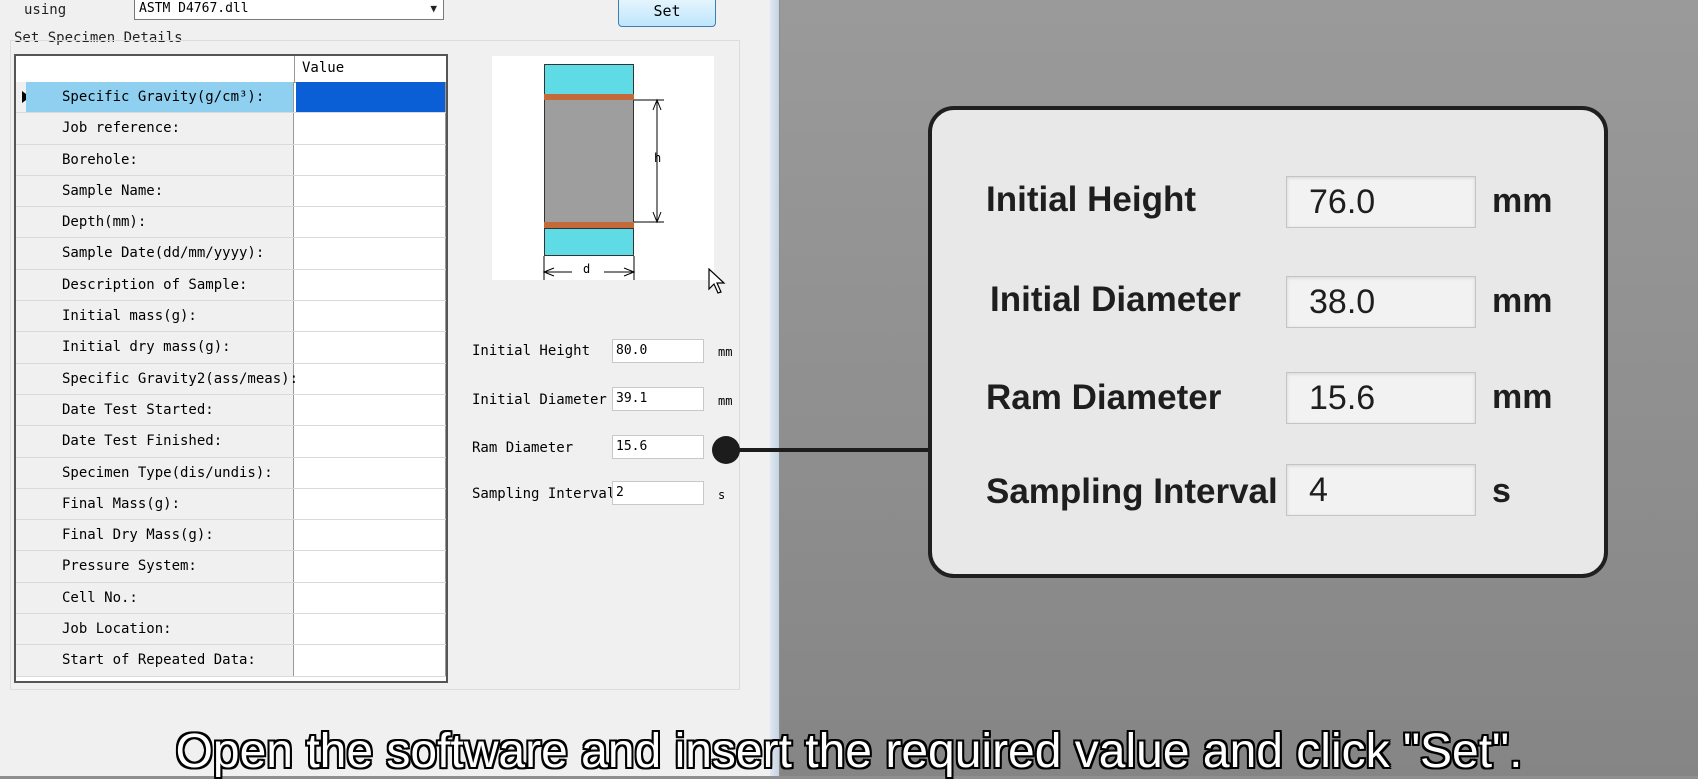 Image resolution: width=1698 pixels, height=779 pixels. Describe the element at coordinates (45, 10) in the screenshot. I see `using-label: using` at that location.